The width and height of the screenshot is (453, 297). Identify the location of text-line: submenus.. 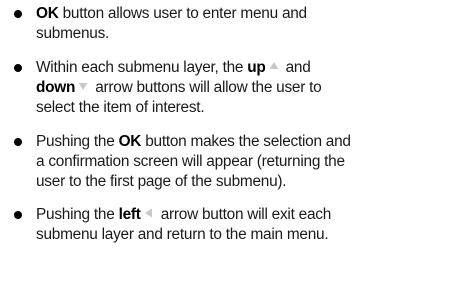
(73, 33).